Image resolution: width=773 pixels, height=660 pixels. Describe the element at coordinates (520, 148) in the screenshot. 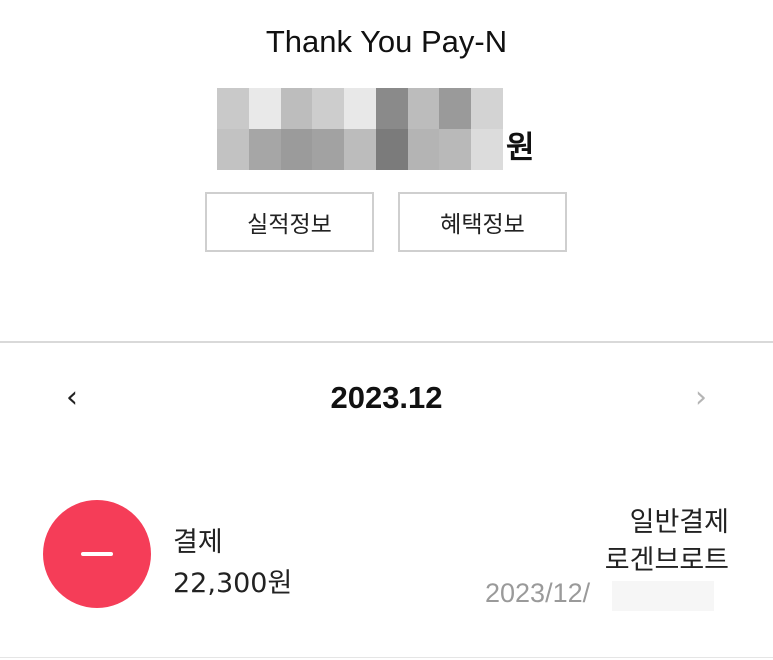

I see `currency-unit: 원` at that location.